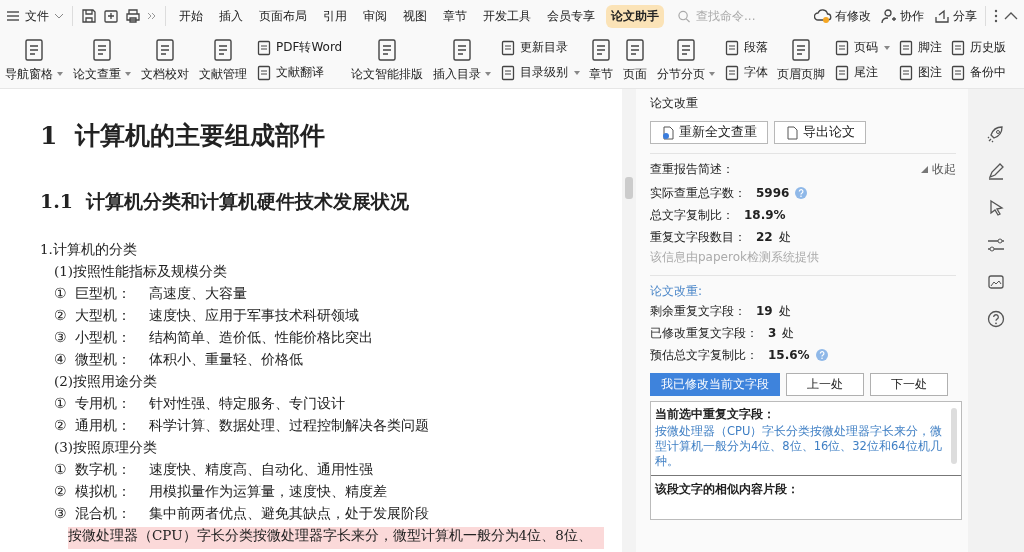 This screenshot has height=552, width=1024. I want to click on ribbon-button: 备份中, so click(978, 72).